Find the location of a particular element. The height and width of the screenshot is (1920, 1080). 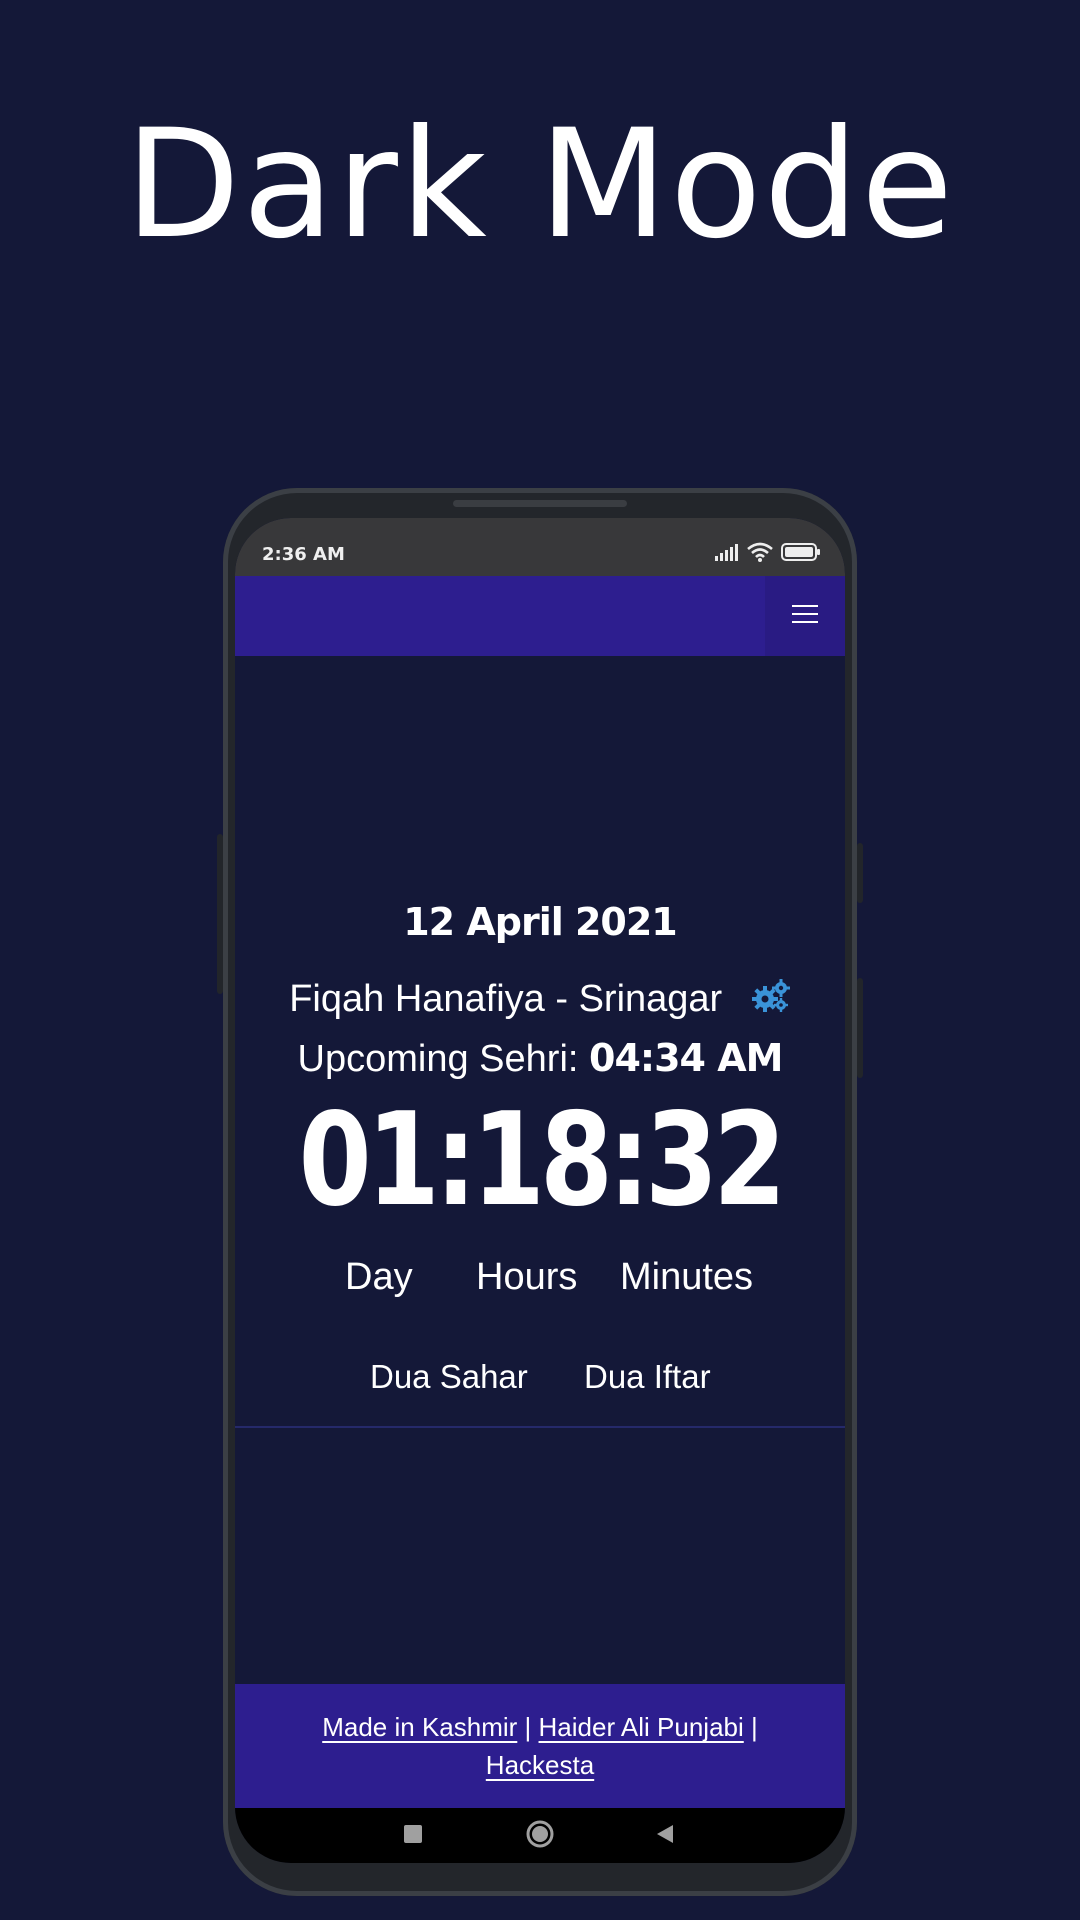

upcoming-row: Upcoming Sehri: 04:34 AM is located at coordinates (540, 1058).